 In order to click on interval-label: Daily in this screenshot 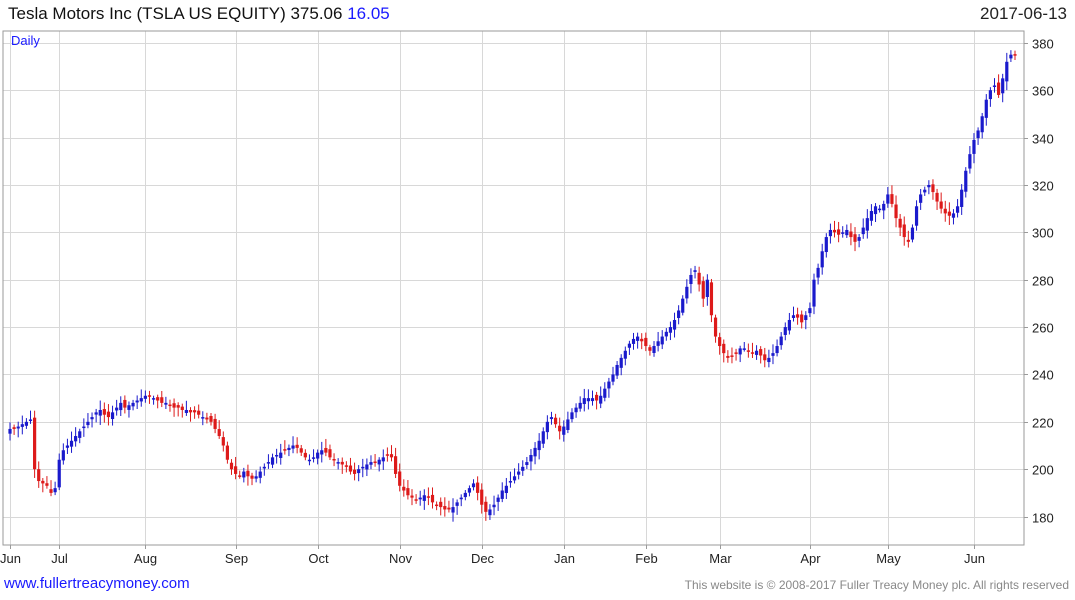, I will do `click(25, 40)`.